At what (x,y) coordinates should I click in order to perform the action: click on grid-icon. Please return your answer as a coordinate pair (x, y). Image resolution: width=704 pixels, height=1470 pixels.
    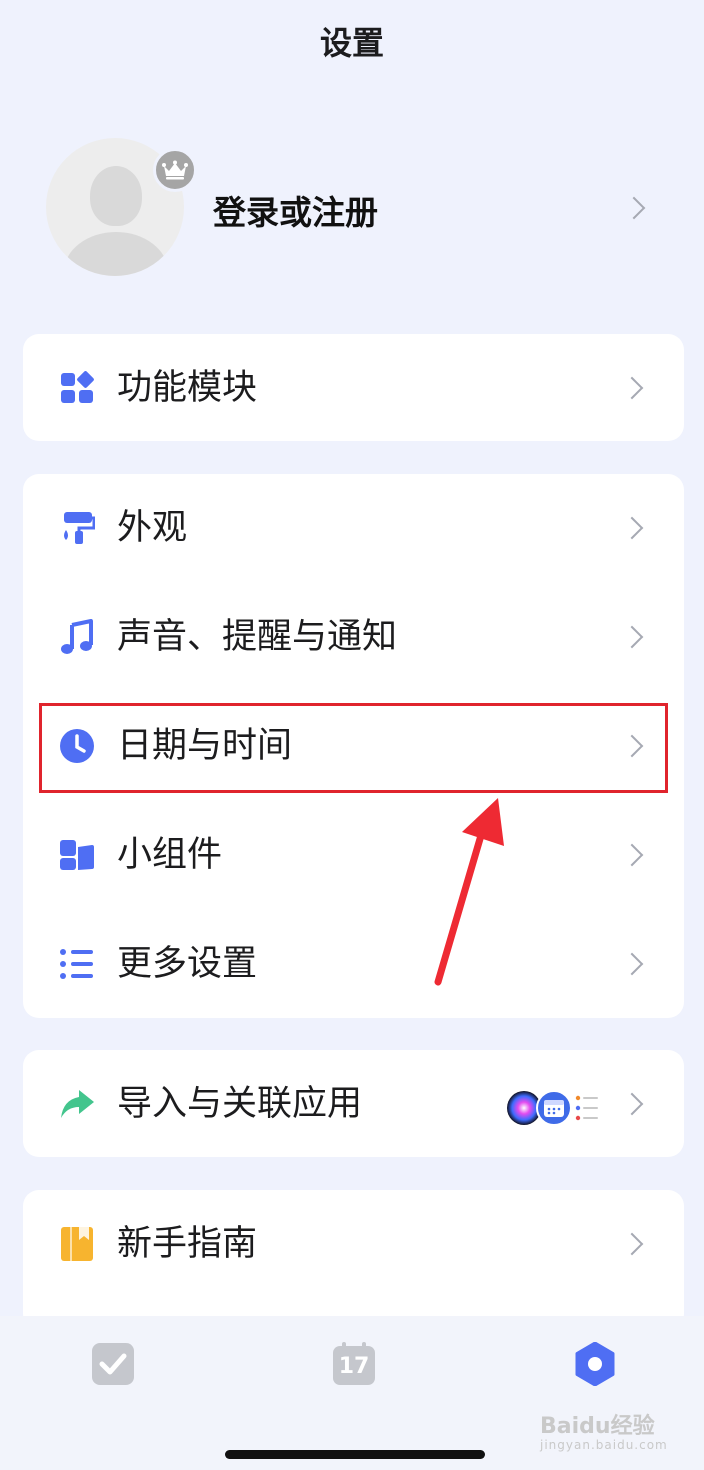
    Looking at the image, I should click on (77, 387).